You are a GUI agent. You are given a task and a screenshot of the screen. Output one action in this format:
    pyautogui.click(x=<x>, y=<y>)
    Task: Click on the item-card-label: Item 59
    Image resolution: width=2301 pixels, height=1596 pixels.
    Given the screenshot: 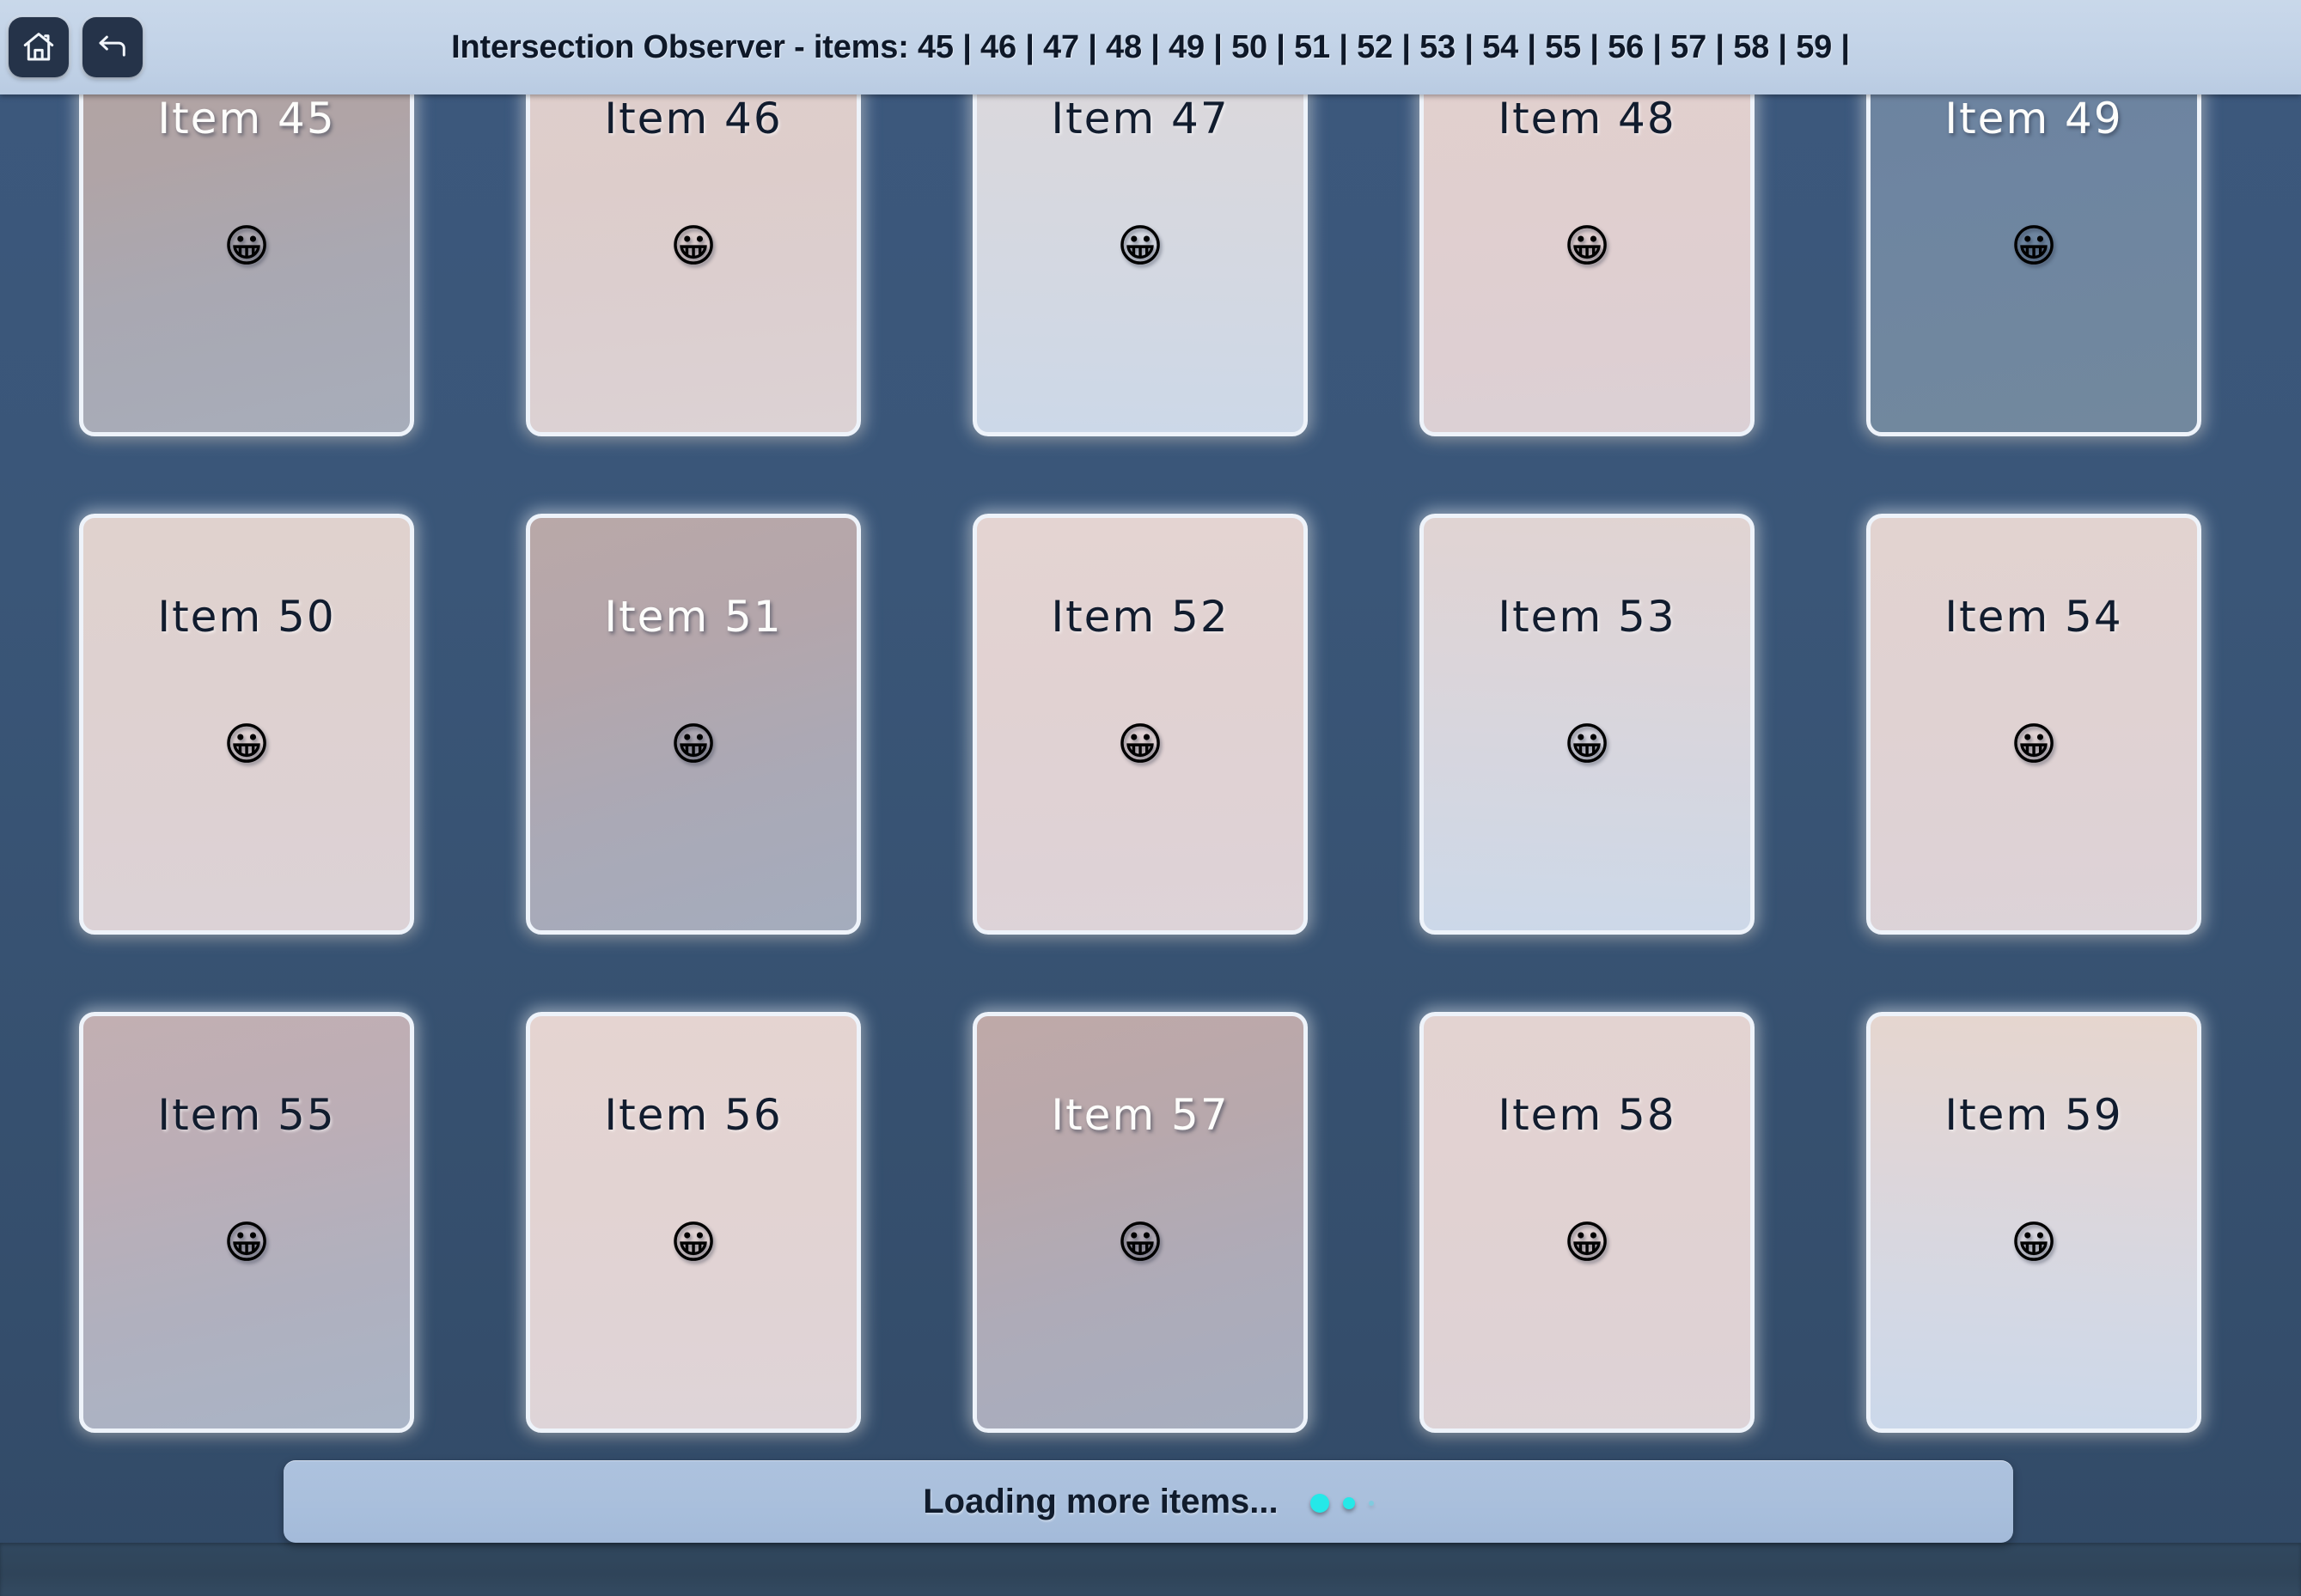 What is the action you would take?
    pyautogui.click(x=2033, y=1115)
    